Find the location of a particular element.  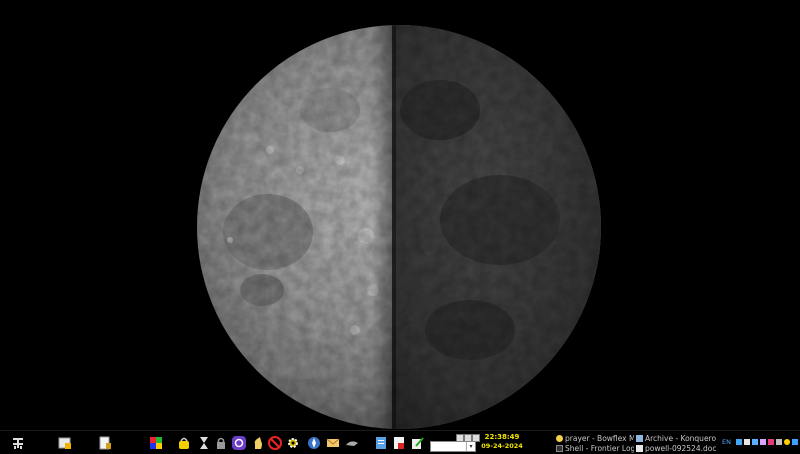

gear-cog-icon is located at coordinates (293, 442).